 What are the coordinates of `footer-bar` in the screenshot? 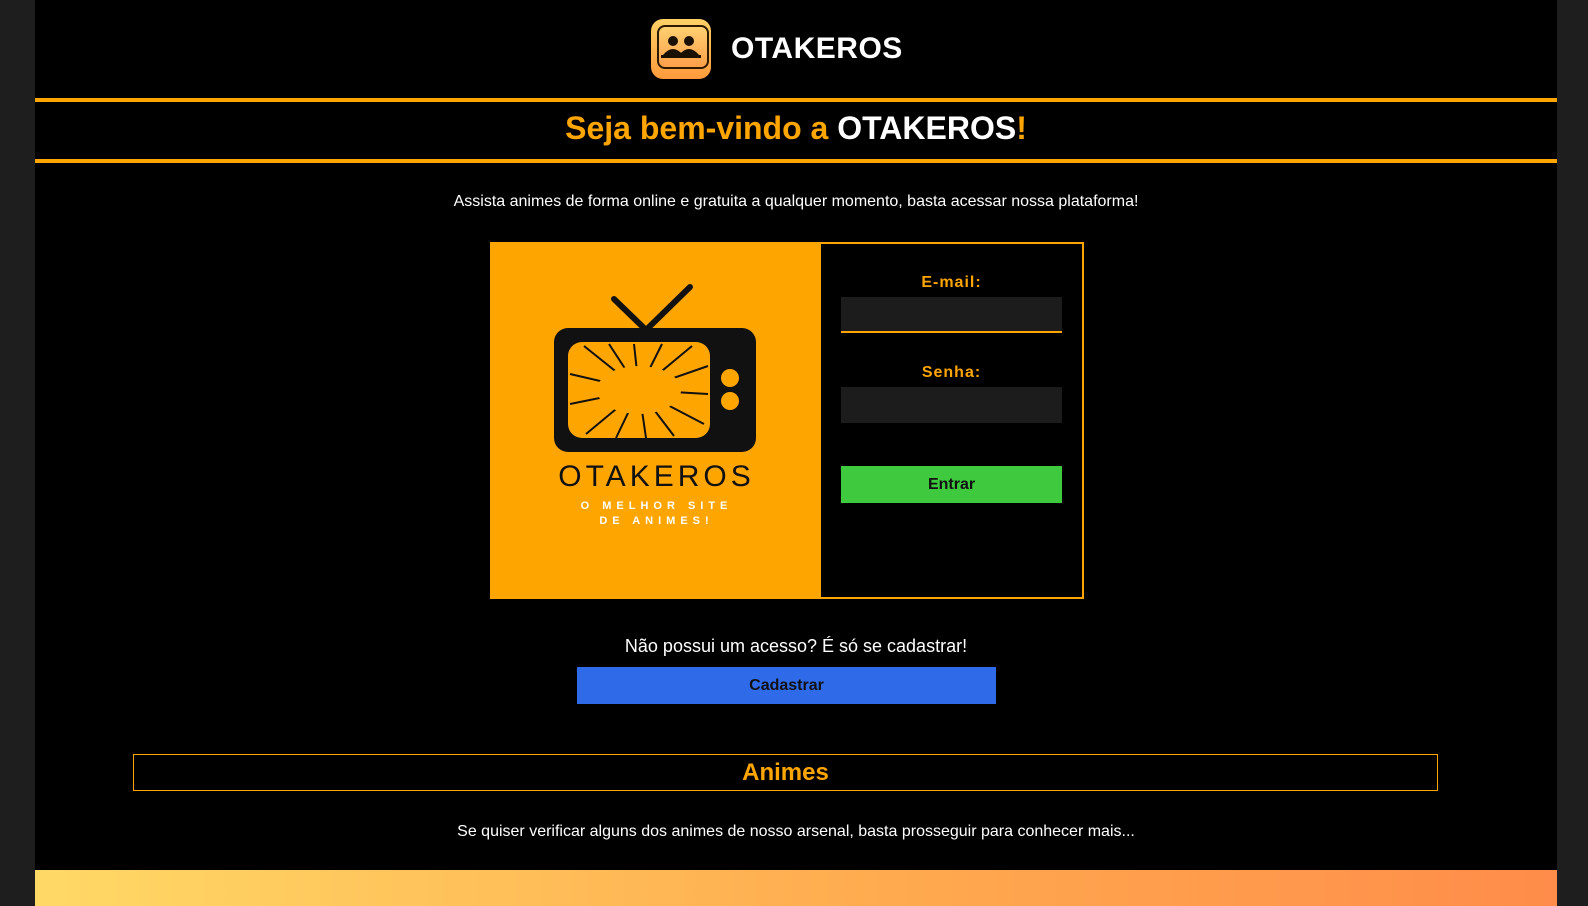 It's located at (796, 888).